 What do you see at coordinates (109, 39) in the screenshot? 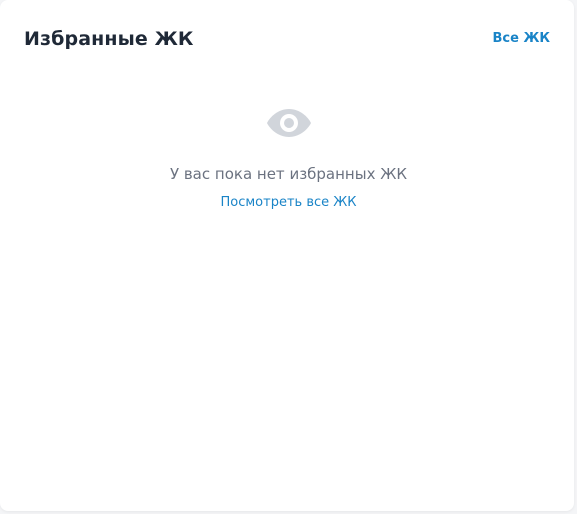
I see `card-title: Избранные ЖК` at bounding box center [109, 39].